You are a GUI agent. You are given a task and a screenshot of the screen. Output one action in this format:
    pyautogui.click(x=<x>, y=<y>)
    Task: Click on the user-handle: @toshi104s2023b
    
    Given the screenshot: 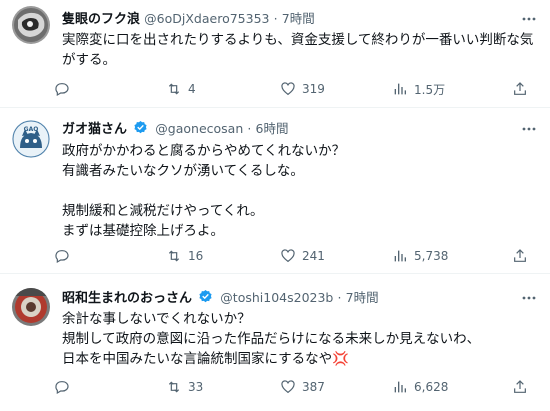 What is the action you would take?
    pyautogui.click(x=276, y=297)
    